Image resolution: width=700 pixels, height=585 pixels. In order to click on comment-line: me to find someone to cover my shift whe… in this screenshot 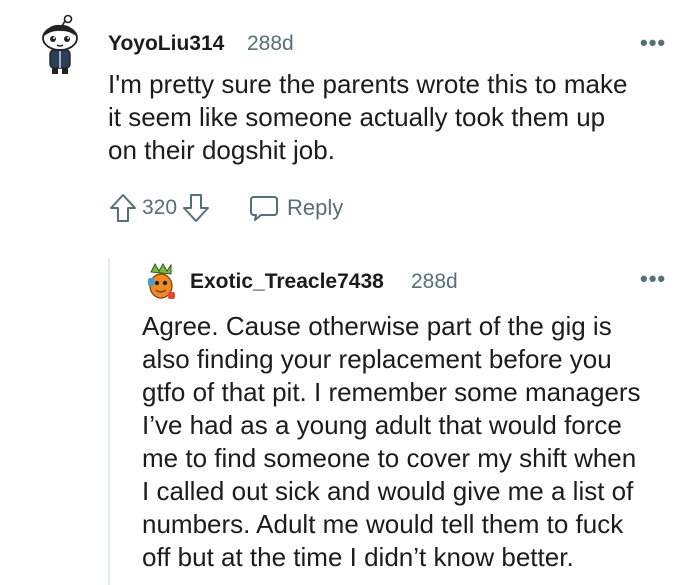, I will do `click(389, 458)`.